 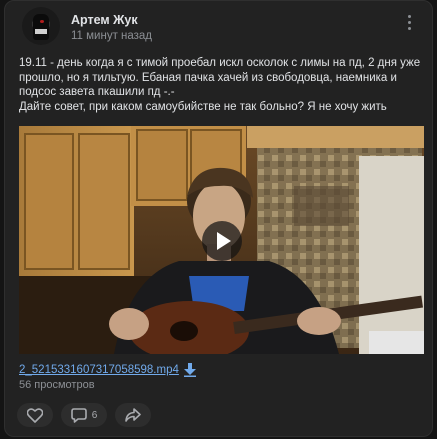 What do you see at coordinates (111, 36) in the screenshot?
I see `post-time: 11 минут назад` at bounding box center [111, 36].